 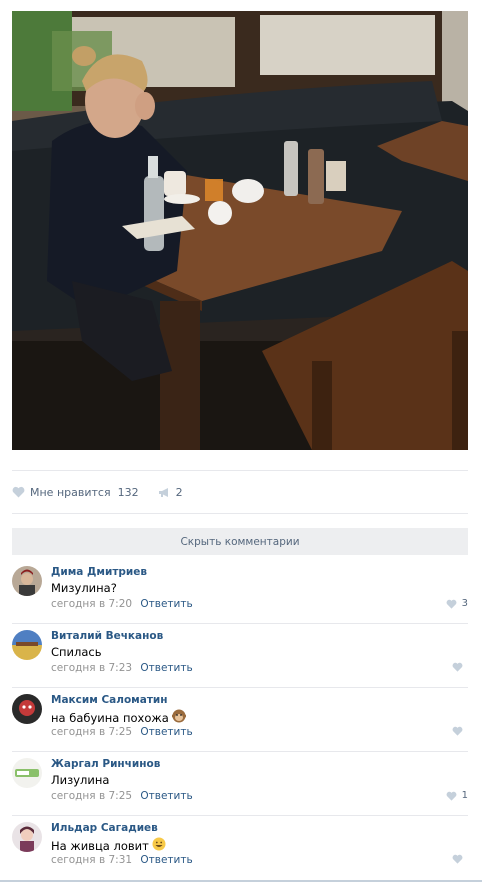 I want to click on comment-author: Максим Саломатин, so click(x=109, y=700).